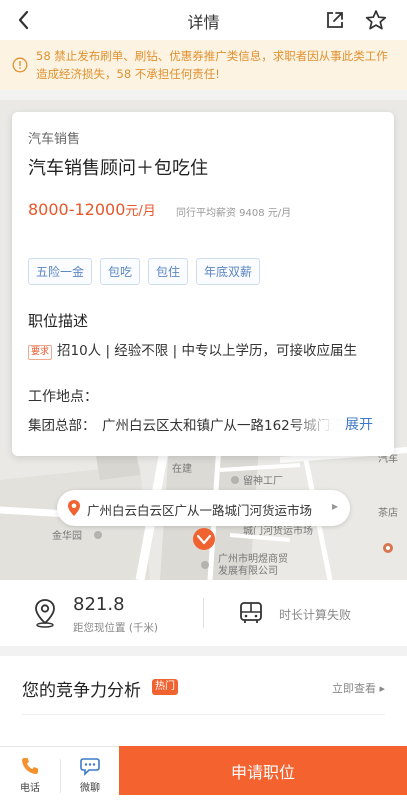  Describe the element at coordinates (388, 512) in the screenshot. I see `map-label-poi-4: 茶店` at that location.